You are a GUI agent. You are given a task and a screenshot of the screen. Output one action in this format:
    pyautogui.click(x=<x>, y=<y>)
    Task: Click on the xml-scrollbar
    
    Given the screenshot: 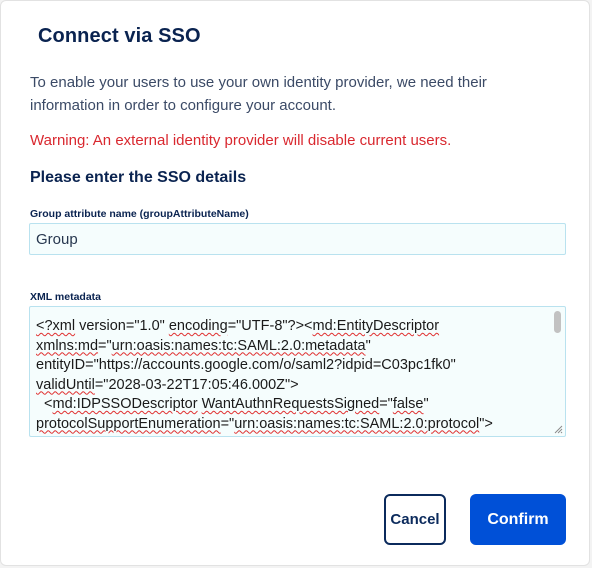 What is the action you would take?
    pyautogui.click(x=558, y=371)
    